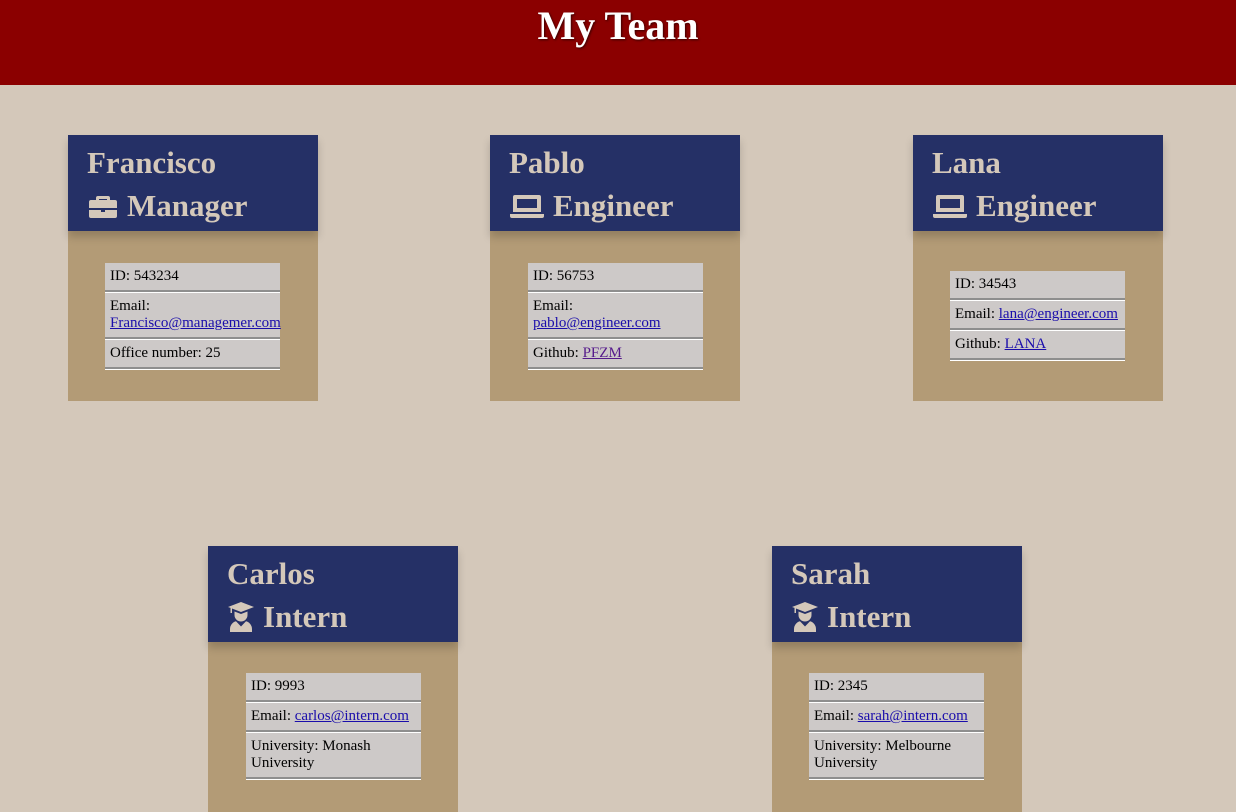 This screenshot has height=812, width=1236. What do you see at coordinates (271, 573) in the screenshot?
I see `employee-name: Carlos` at bounding box center [271, 573].